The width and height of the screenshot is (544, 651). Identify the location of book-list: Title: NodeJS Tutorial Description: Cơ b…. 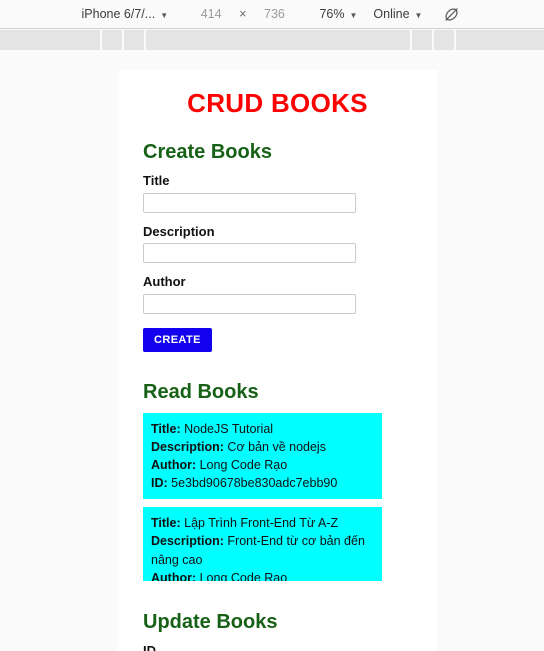
(277, 496).